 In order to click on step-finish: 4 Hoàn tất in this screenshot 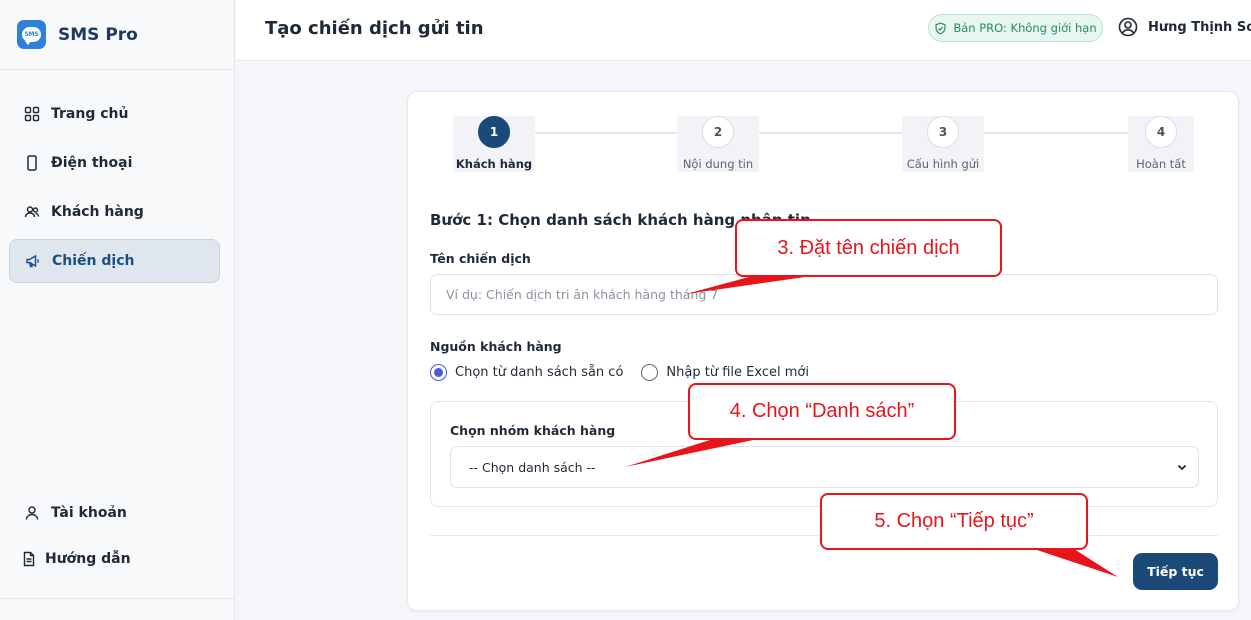, I will do `click(1161, 144)`.